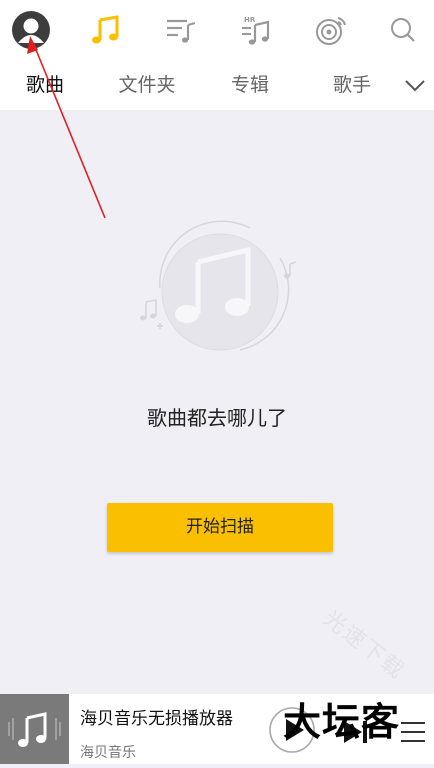 The width and height of the screenshot is (434, 768). I want to click on profile-avatar-button, so click(31, 30).